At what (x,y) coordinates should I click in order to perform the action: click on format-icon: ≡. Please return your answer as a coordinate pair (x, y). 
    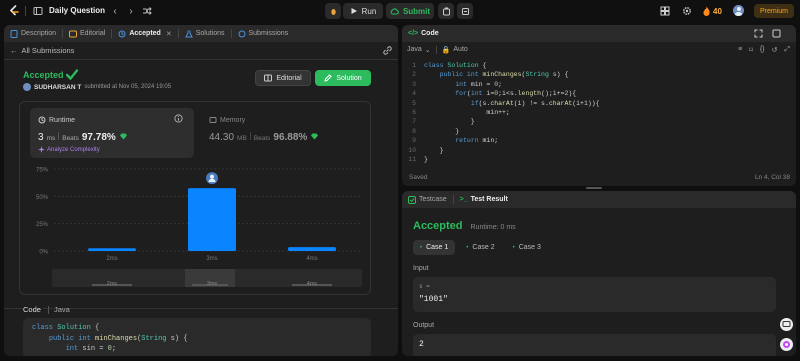
    Looking at the image, I should click on (740, 49).